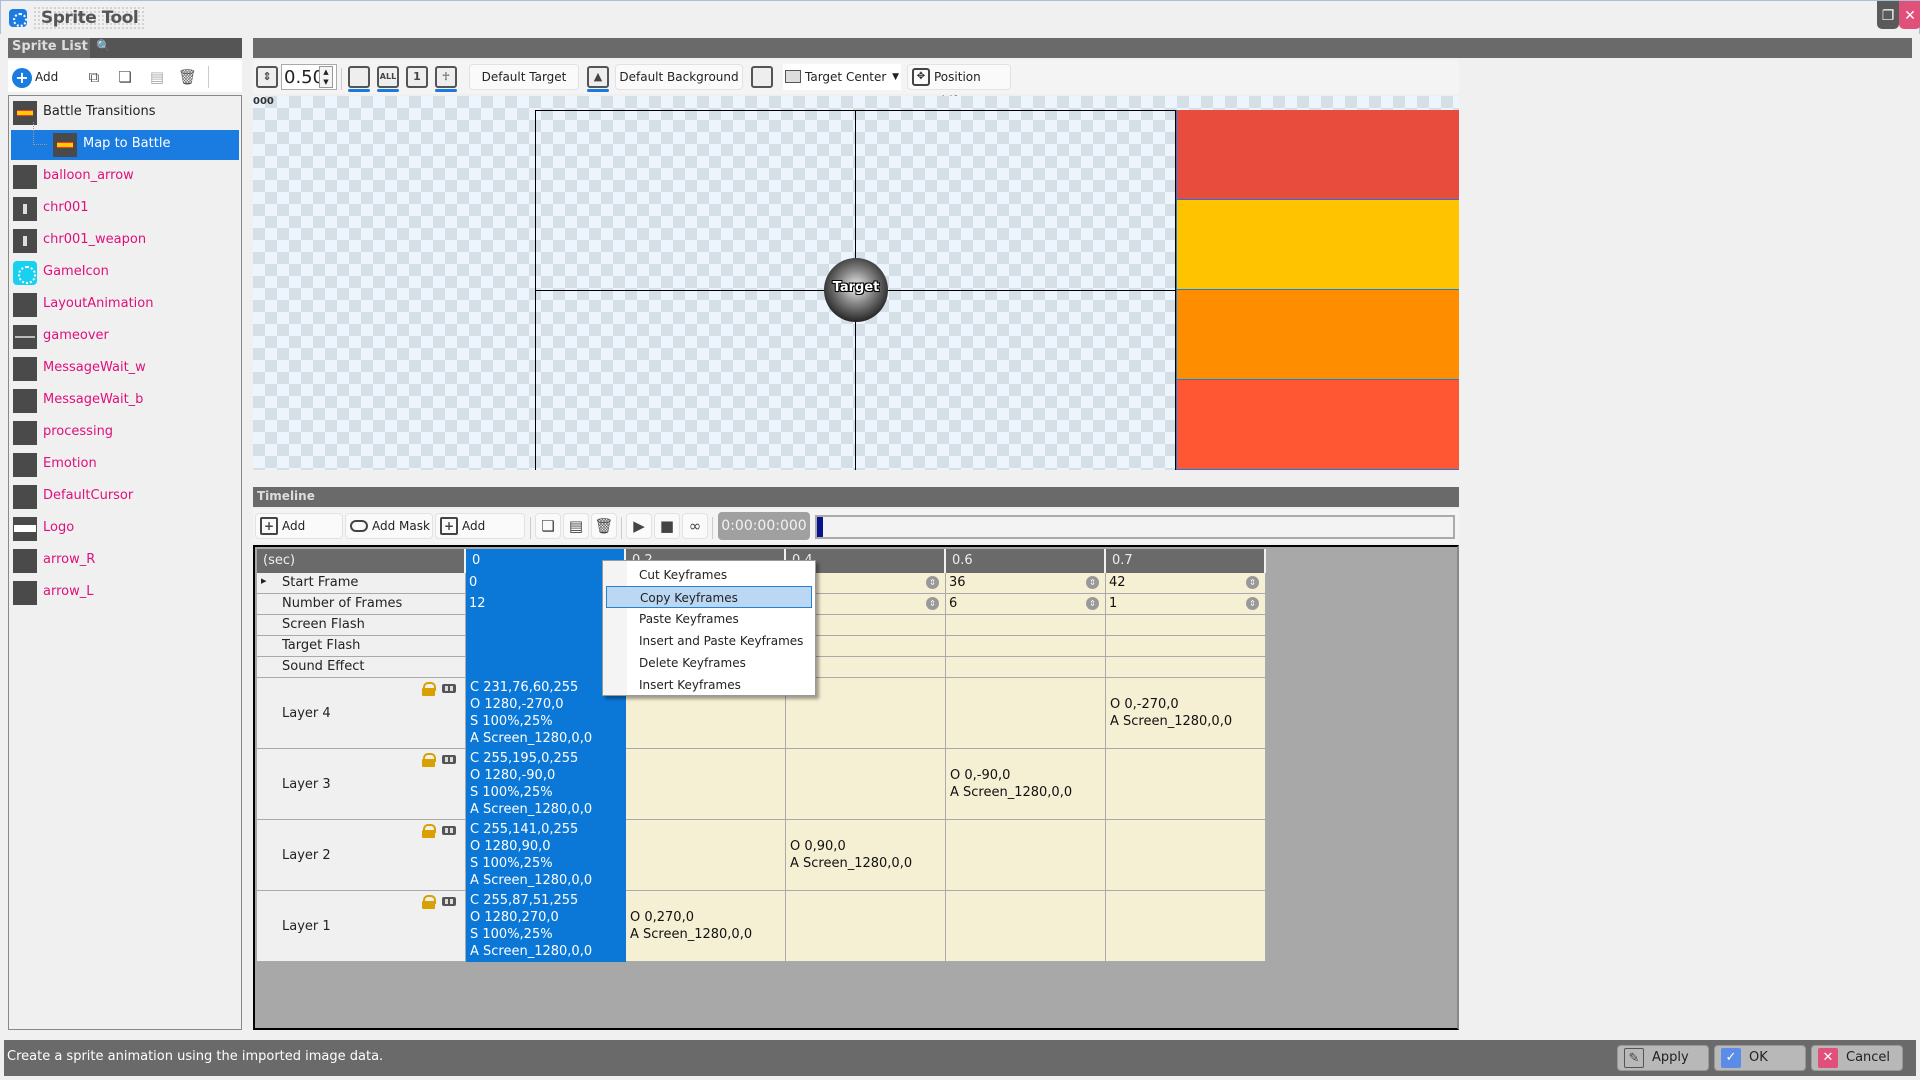 This screenshot has height=1080, width=1920. I want to click on character-icon: ☥, so click(446, 79).